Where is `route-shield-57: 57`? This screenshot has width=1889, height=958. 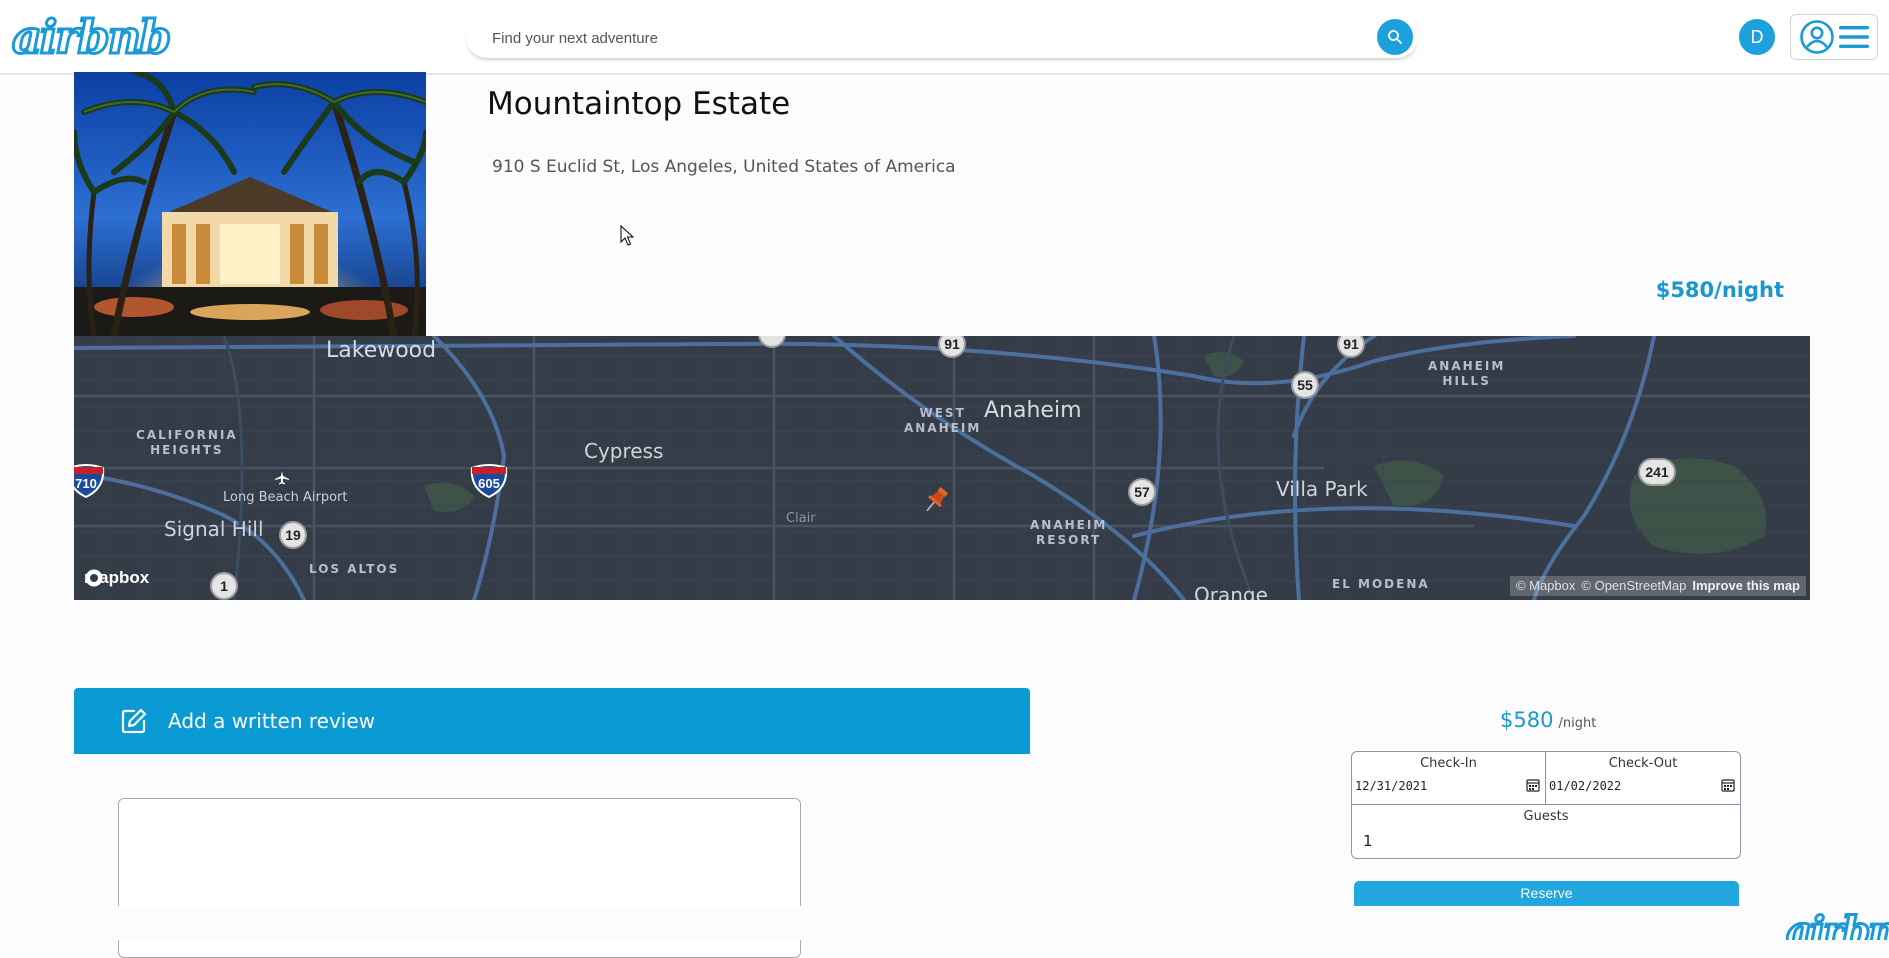 route-shield-57: 57 is located at coordinates (1142, 492).